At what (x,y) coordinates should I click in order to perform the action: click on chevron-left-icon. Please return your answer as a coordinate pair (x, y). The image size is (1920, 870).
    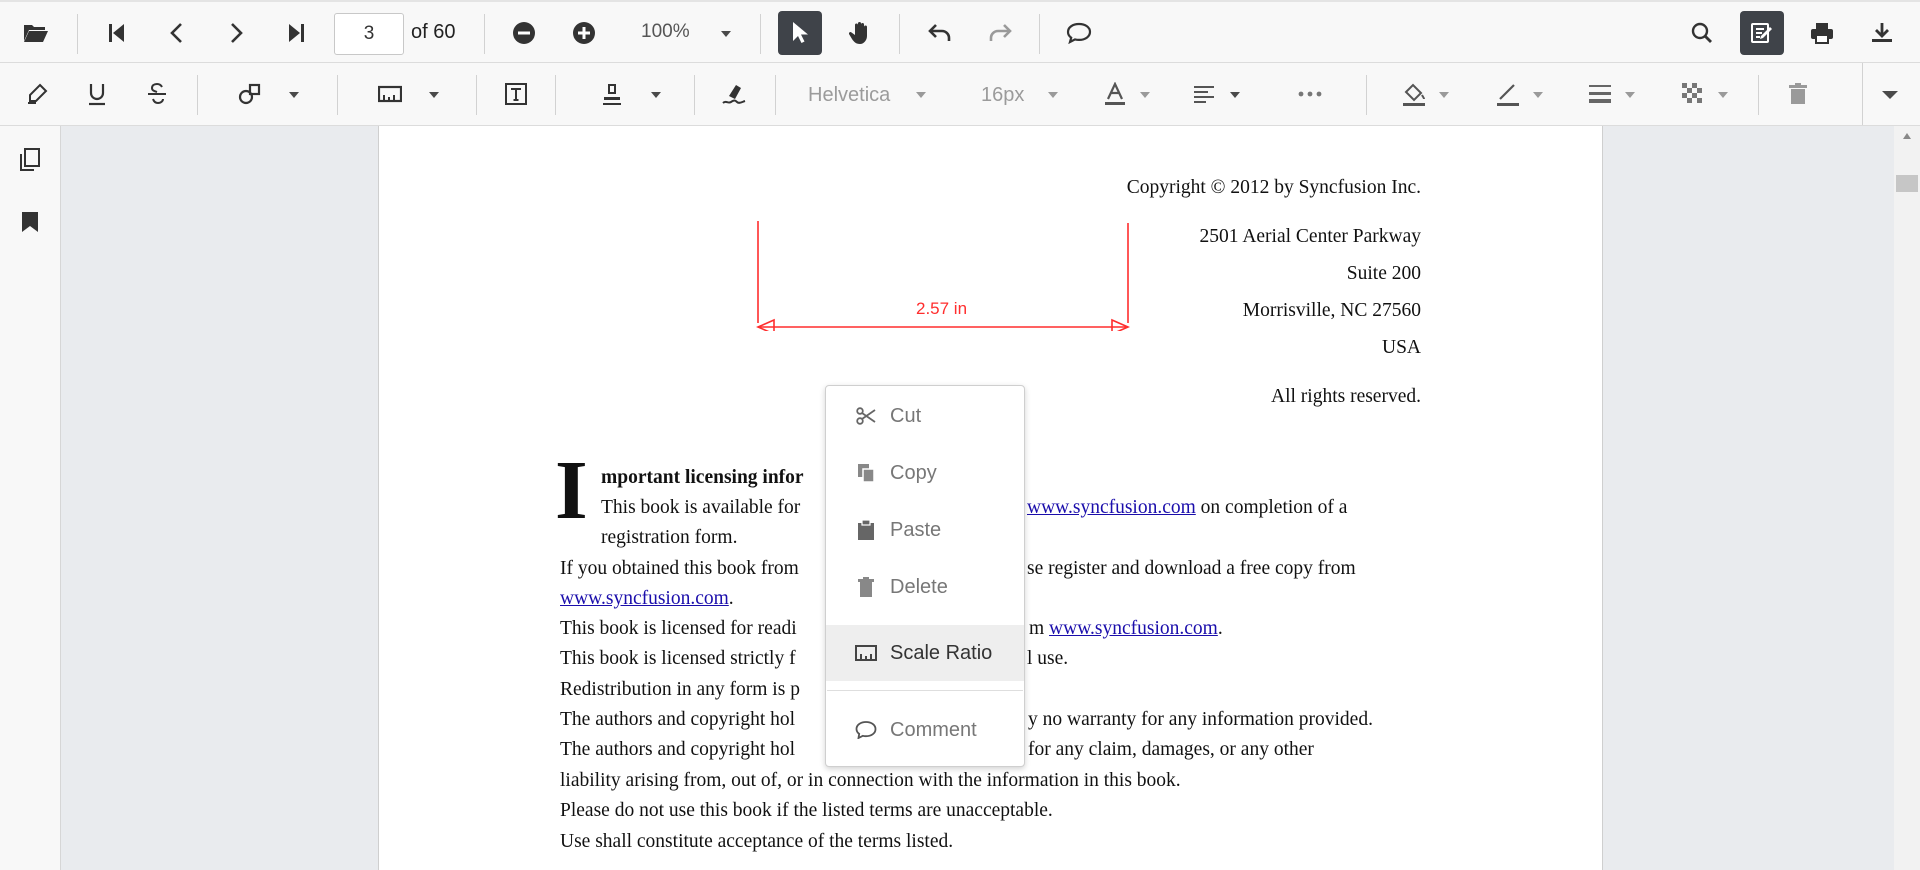
    Looking at the image, I should click on (176, 33).